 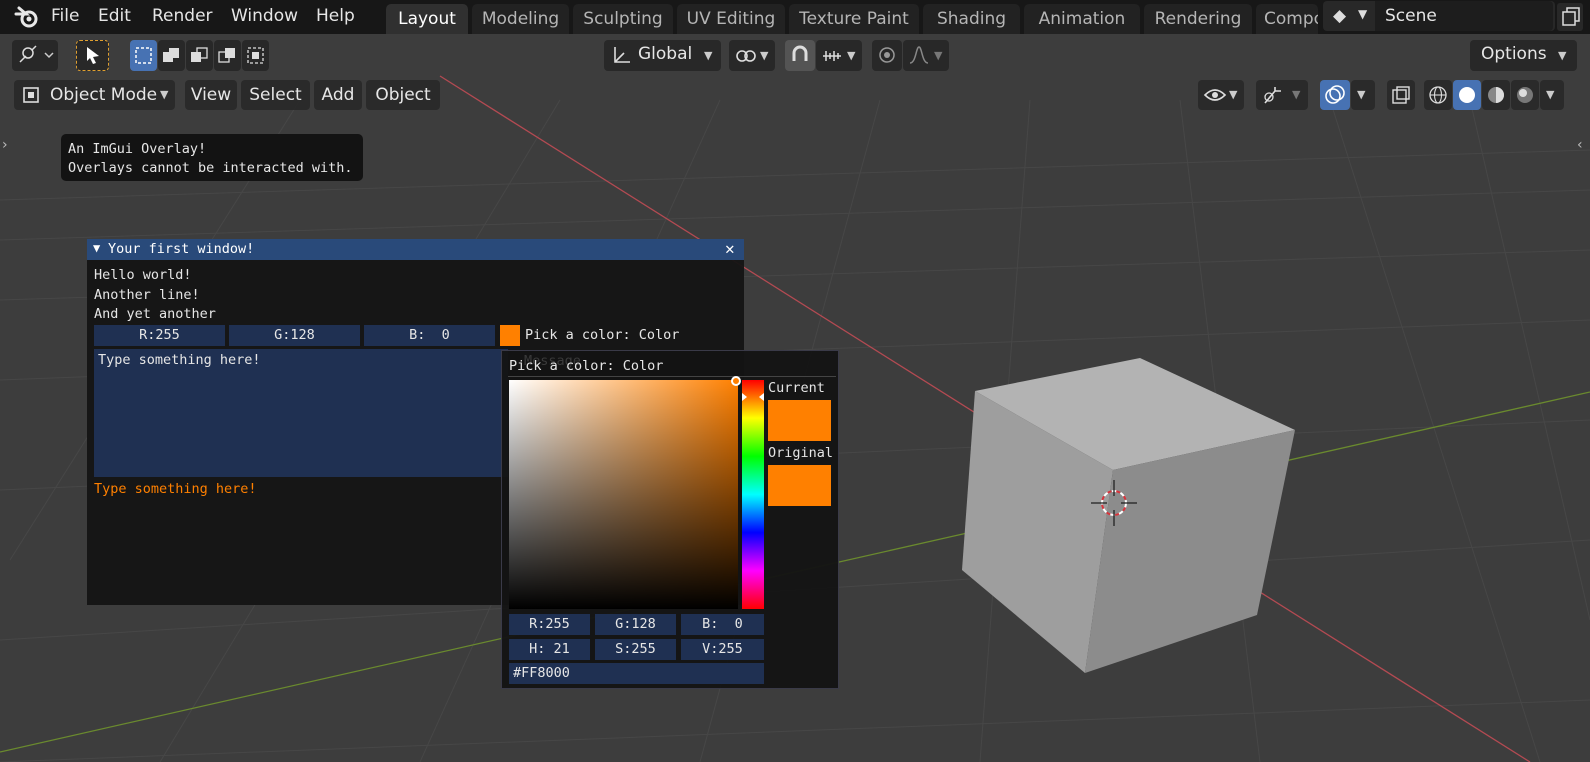 What do you see at coordinates (114, 17) in the screenshot?
I see `menu-edit: Edit` at bounding box center [114, 17].